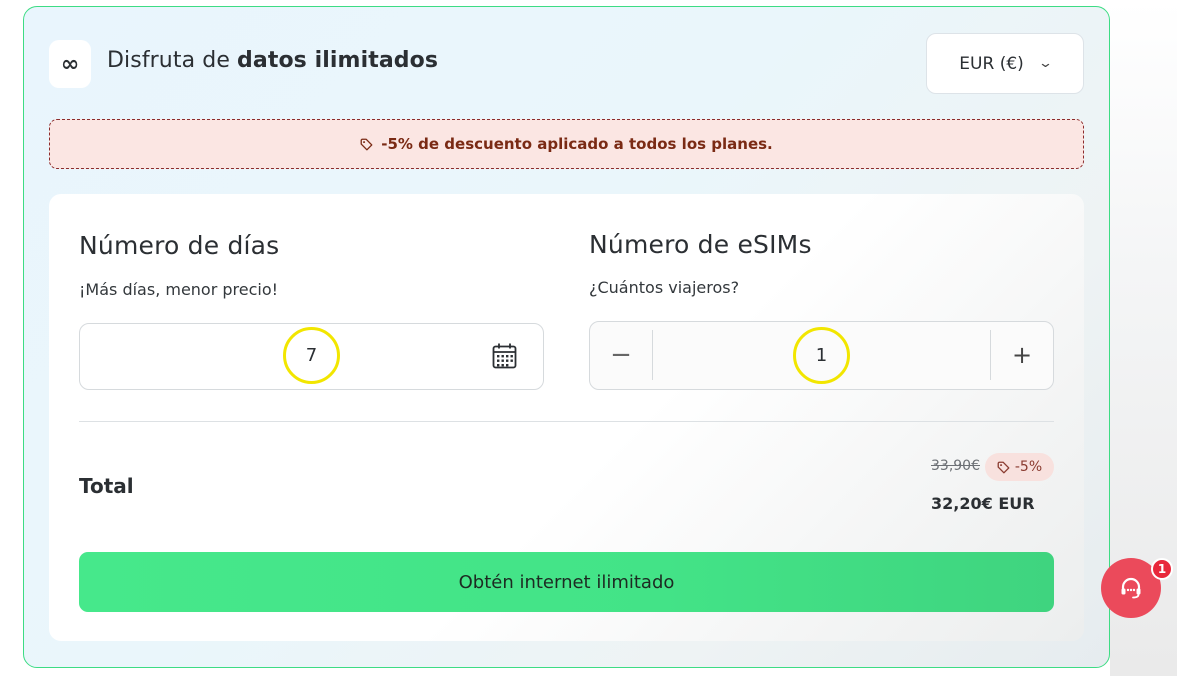 The image size is (1177, 676). Describe the element at coordinates (983, 503) in the screenshot. I see `new-price: 32,20€ EUR` at that location.